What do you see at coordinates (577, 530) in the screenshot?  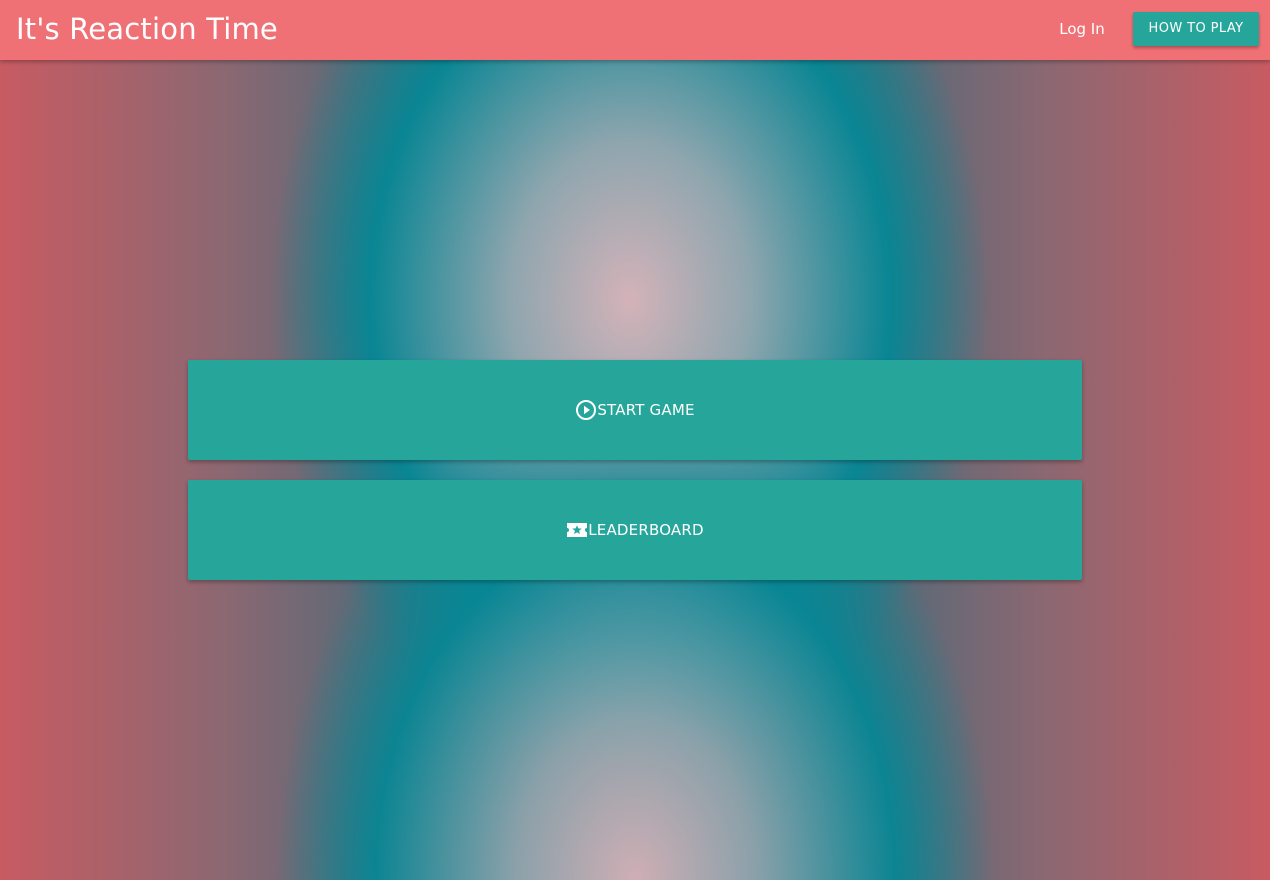 I see `star-ticket-icon` at bounding box center [577, 530].